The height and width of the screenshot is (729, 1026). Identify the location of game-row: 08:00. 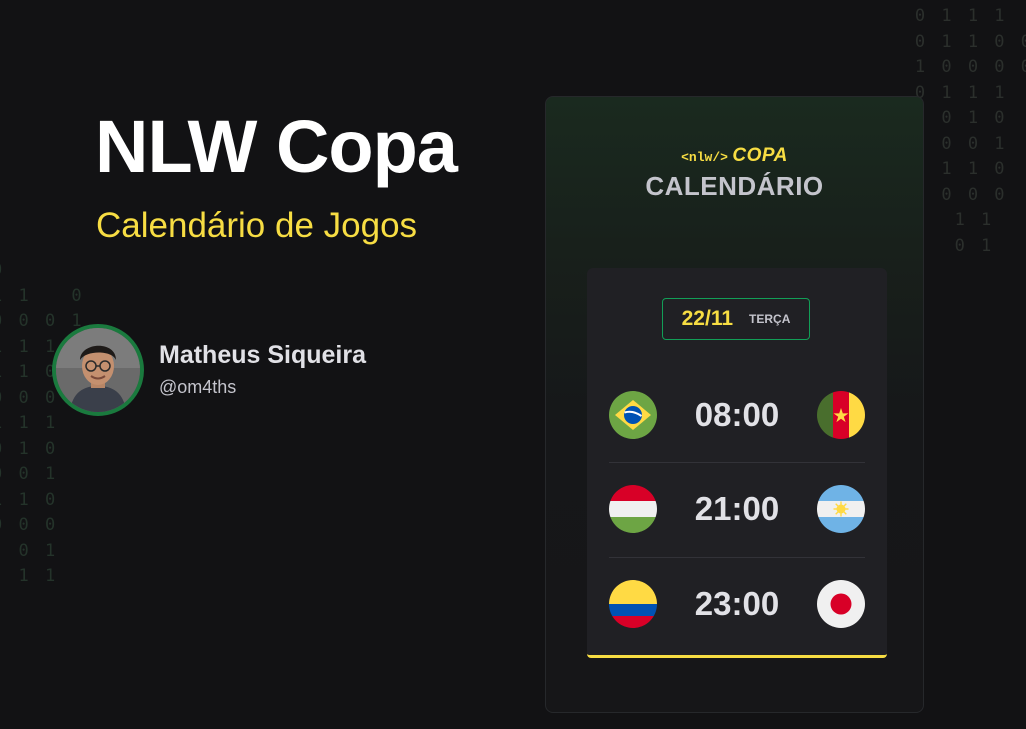
(737, 415).